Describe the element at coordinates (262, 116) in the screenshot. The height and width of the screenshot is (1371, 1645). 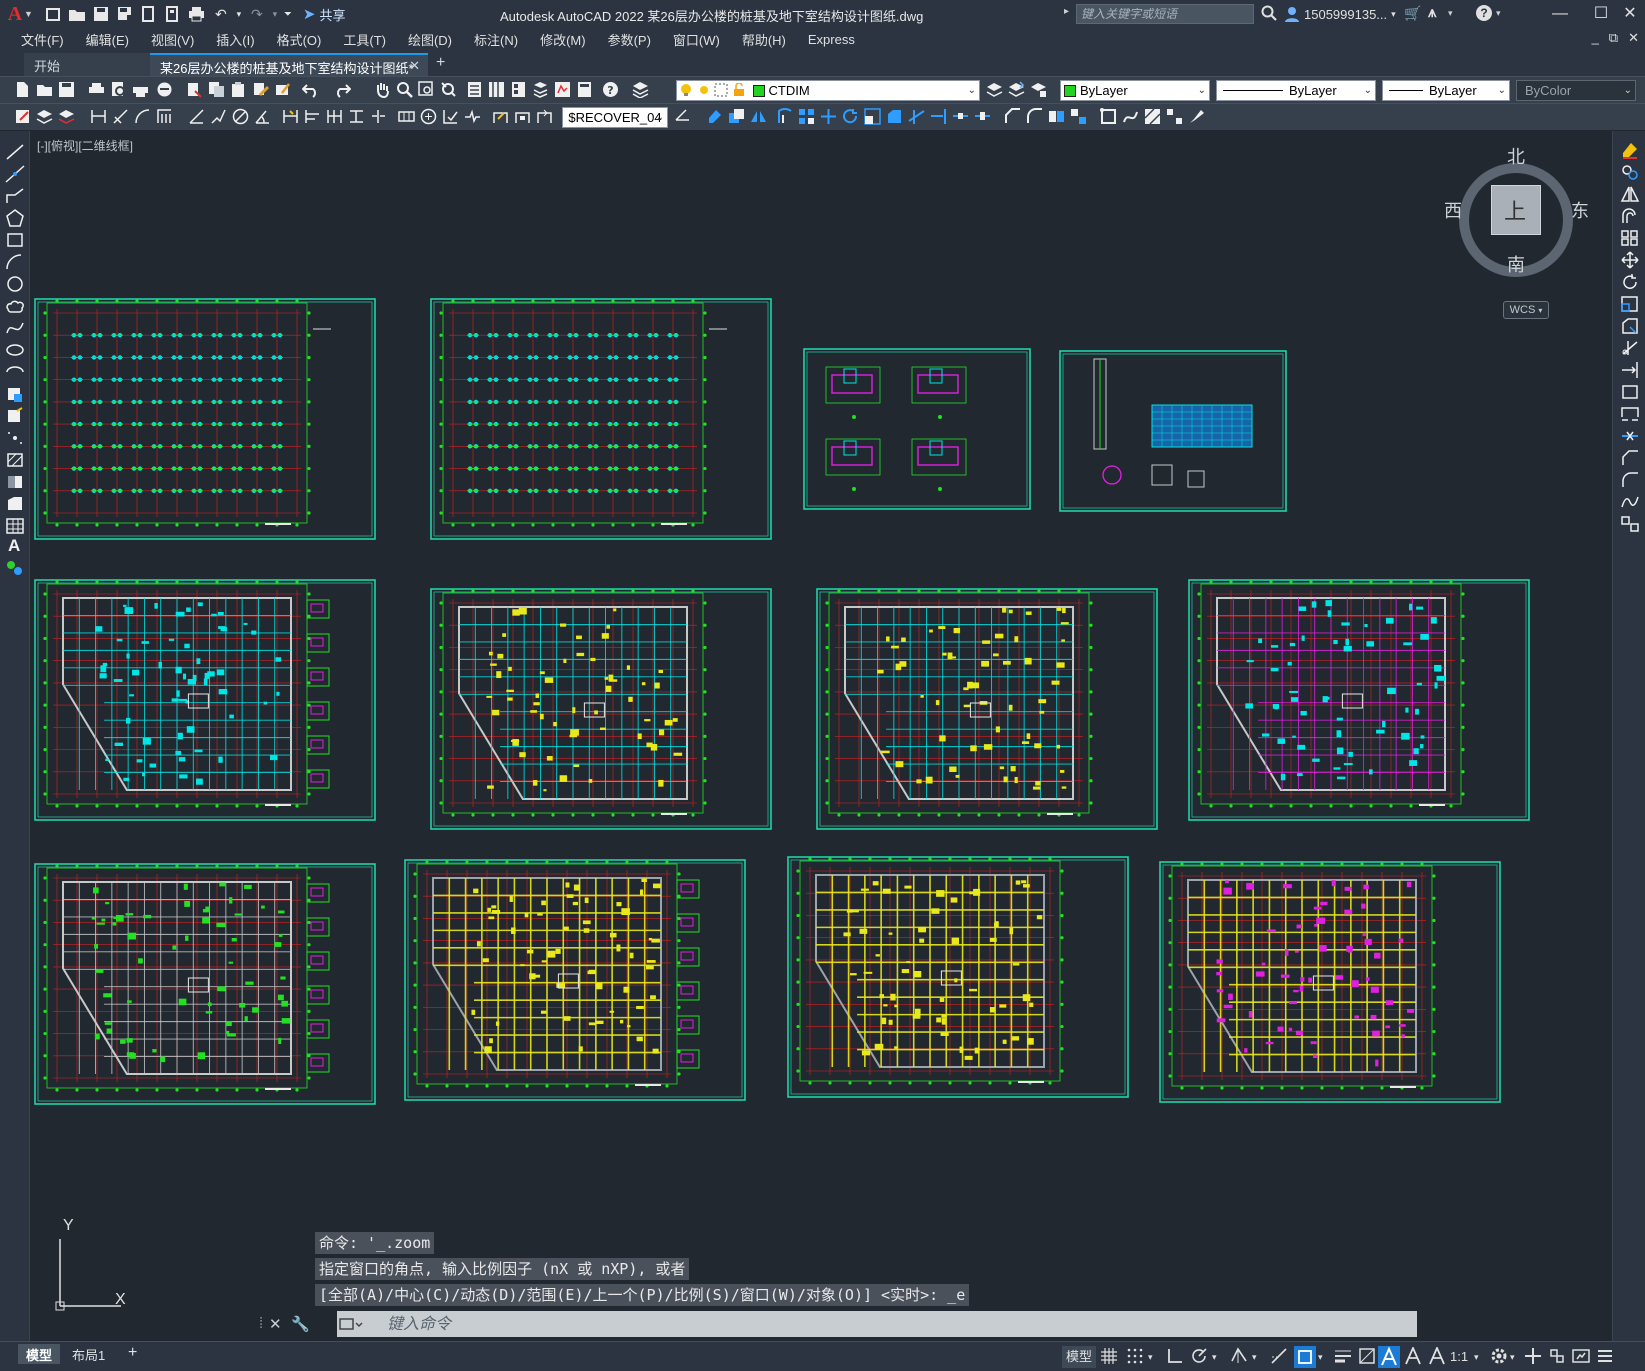
I see `tb2-angular-dim-icon` at that location.